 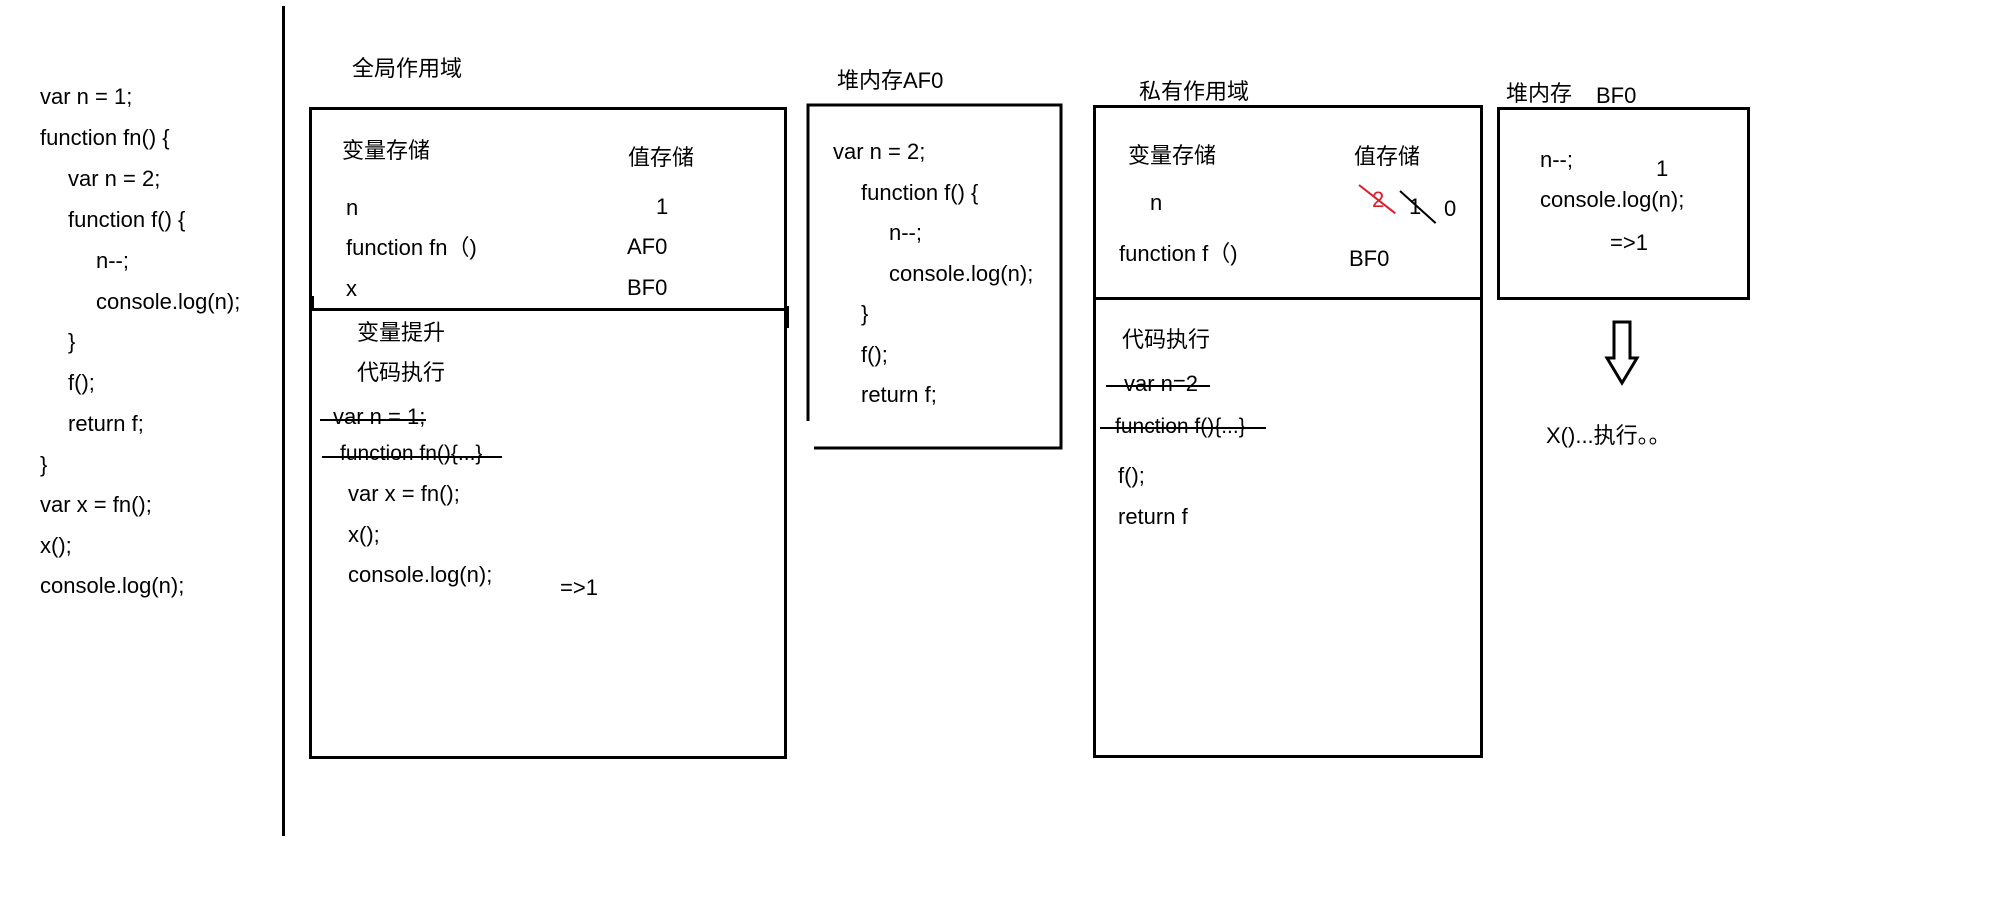 What do you see at coordinates (890, 80) in the screenshot?
I see `heap-af0-title: 堆内存AF0` at bounding box center [890, 80].